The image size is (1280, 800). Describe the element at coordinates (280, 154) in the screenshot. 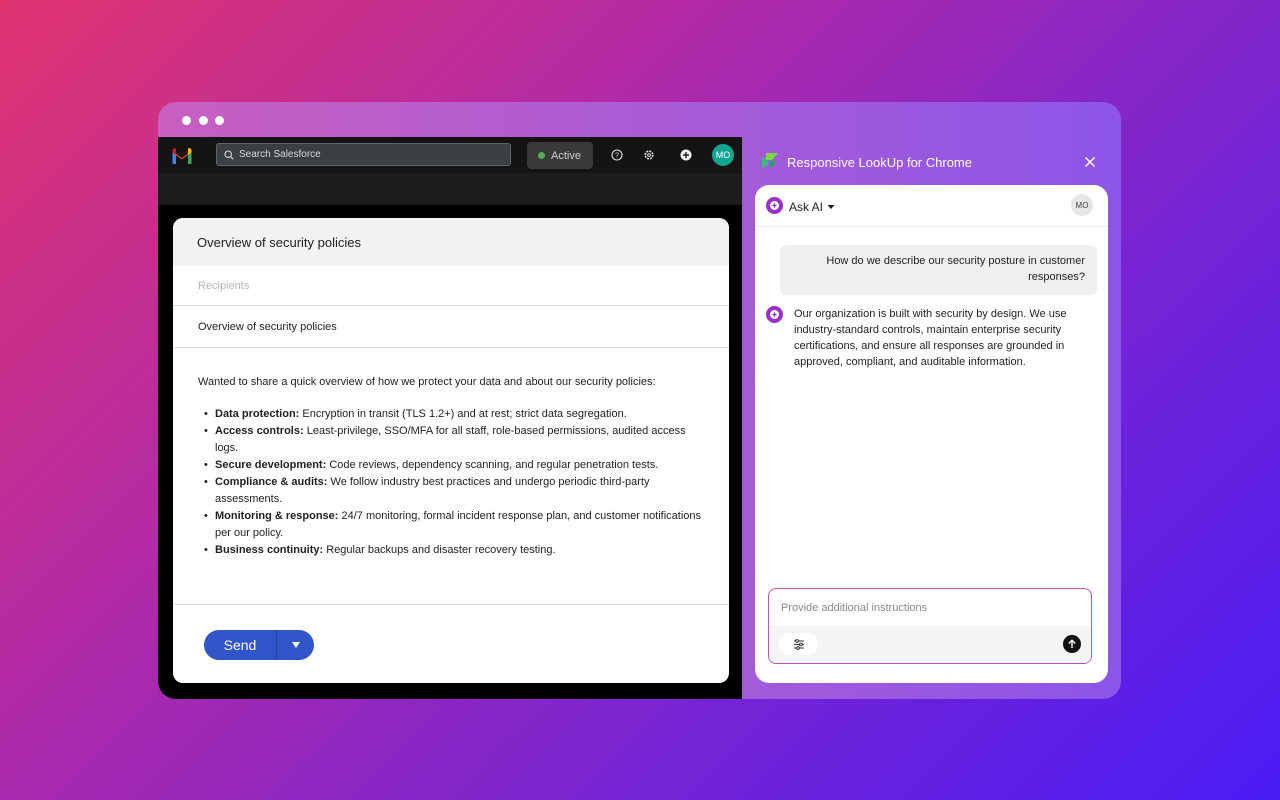

I see `search-placeholder: Search Salesforce` at that location.